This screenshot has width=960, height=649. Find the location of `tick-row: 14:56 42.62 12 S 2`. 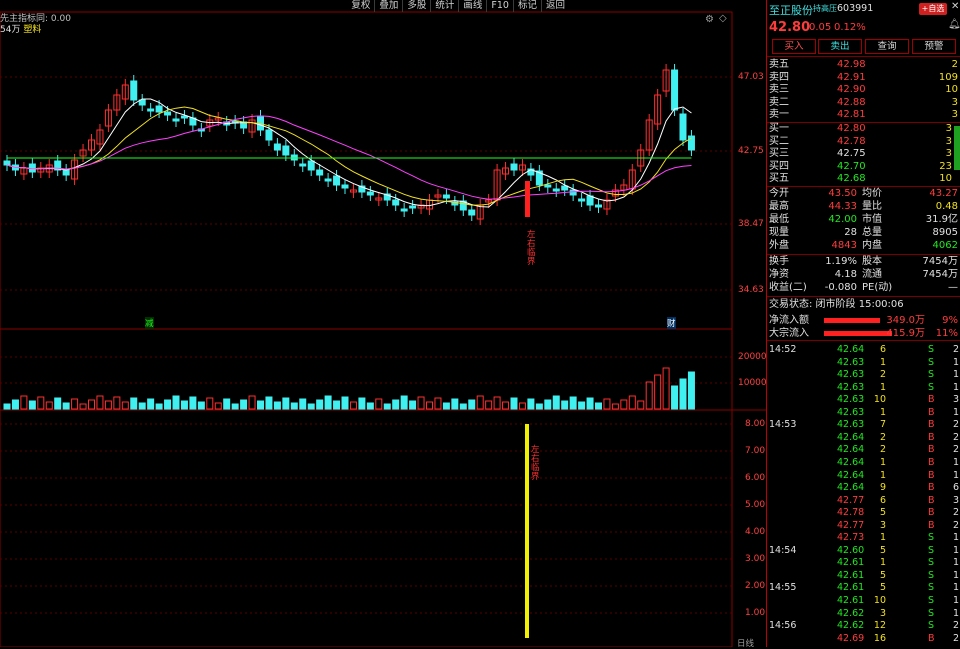

tick-row: 14:56 42.62 12 S 2 is located at coordinates (863, 626).